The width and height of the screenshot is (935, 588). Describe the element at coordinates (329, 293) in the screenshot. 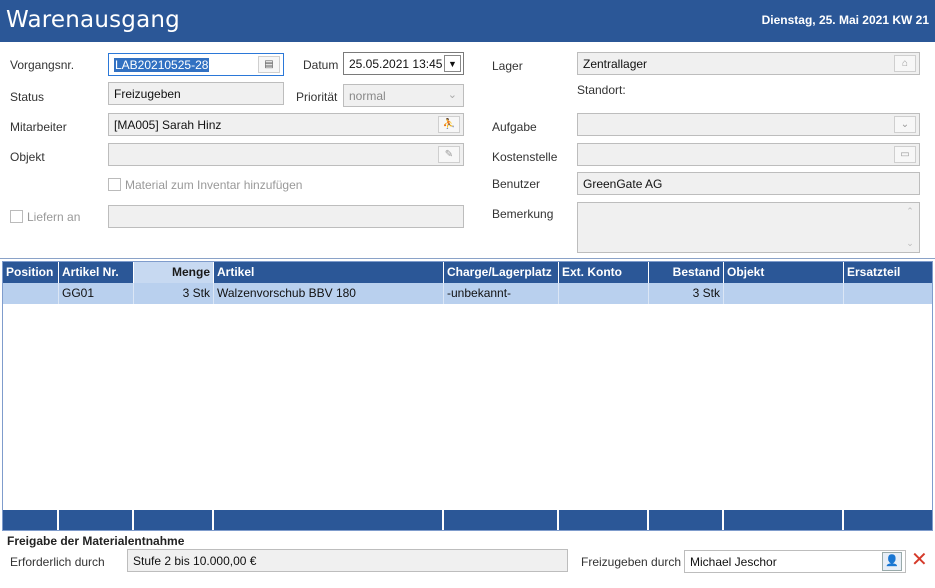

I see `cell-artikel: Walzenvorschub BBV 180` at that location.